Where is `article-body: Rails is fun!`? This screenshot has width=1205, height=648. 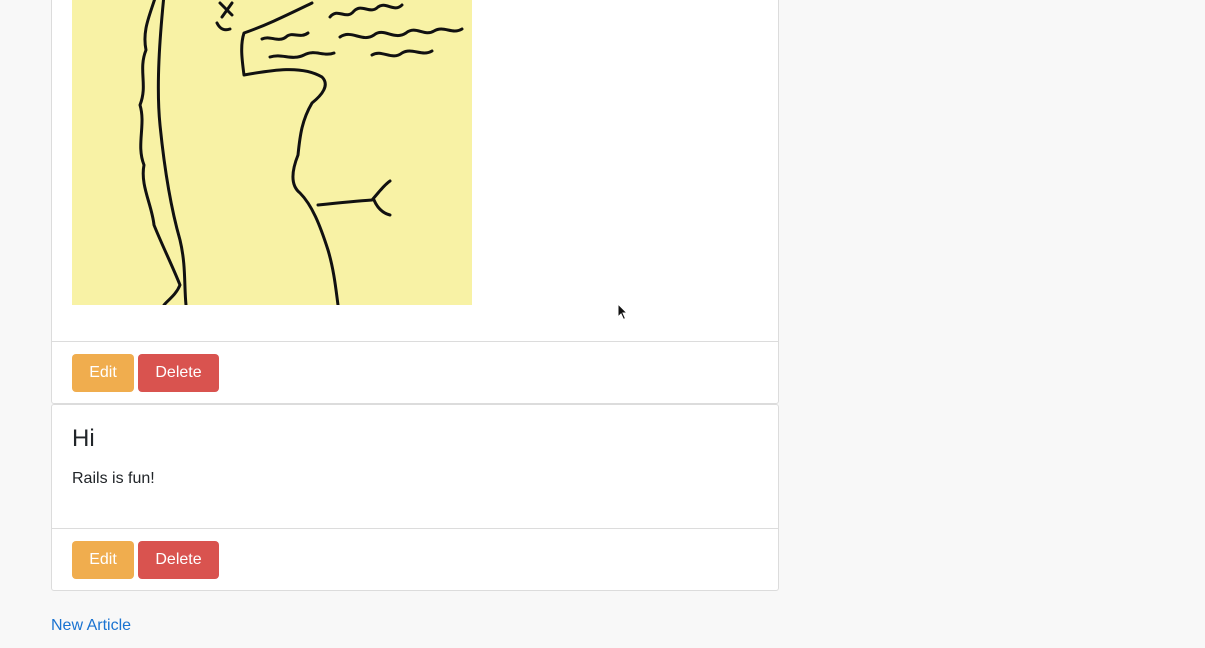 article-body: Rails is fun! is located at coordinates (113, 478).